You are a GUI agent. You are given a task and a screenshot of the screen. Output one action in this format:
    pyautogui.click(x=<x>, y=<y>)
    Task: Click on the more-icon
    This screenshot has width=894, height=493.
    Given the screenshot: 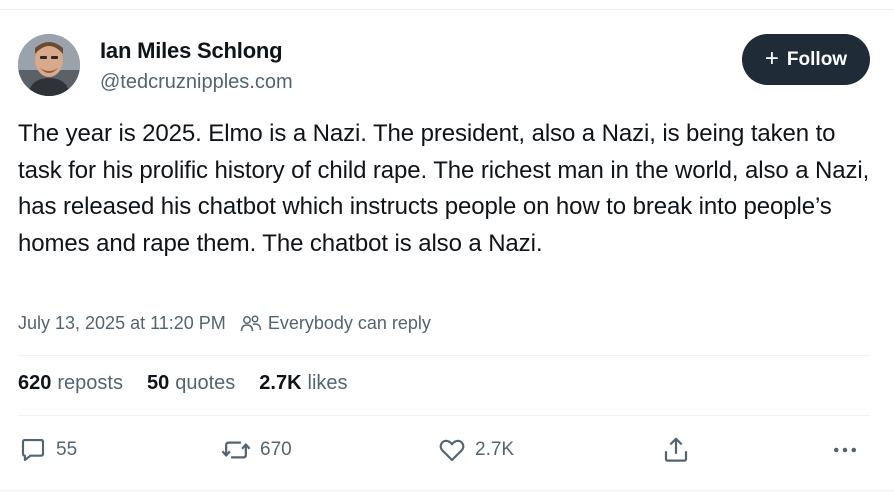 What is the action you would take?
    pyautogui.click(x=845, y=450)
    